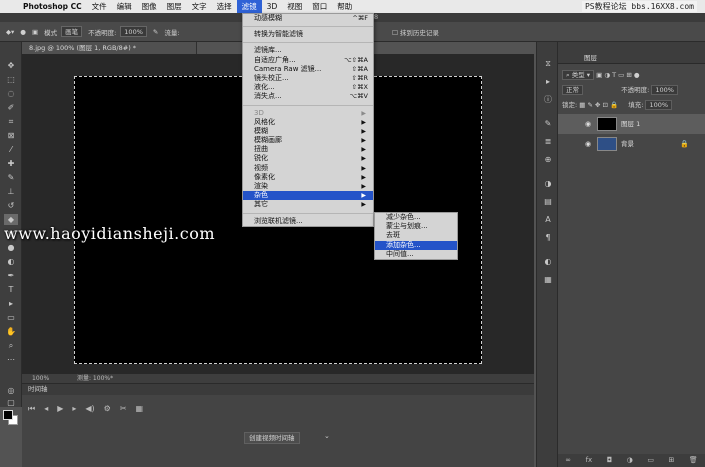  What do you see at coordinates (548, 142) in the screenshot?
I see `brush-settings-panel-icon: ≣` at bounding box center [548, 142].